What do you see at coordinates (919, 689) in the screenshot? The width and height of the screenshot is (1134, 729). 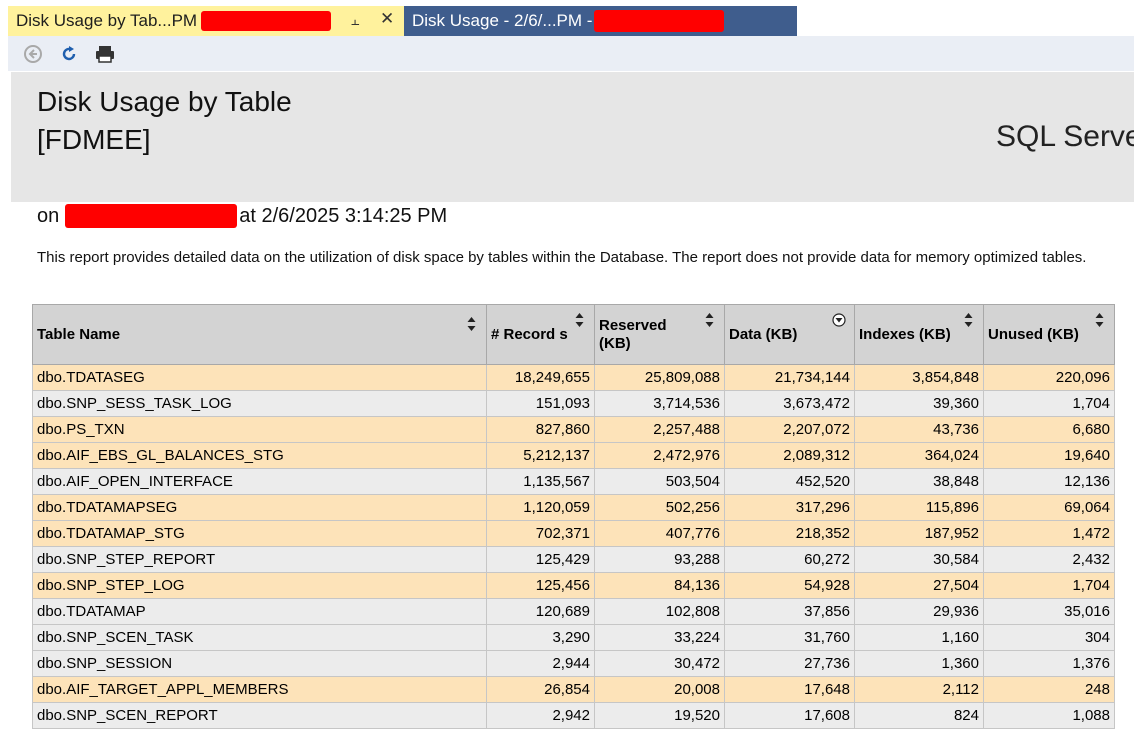 I see `numeric-cell: 2,112` at bounding box center [919, 689].